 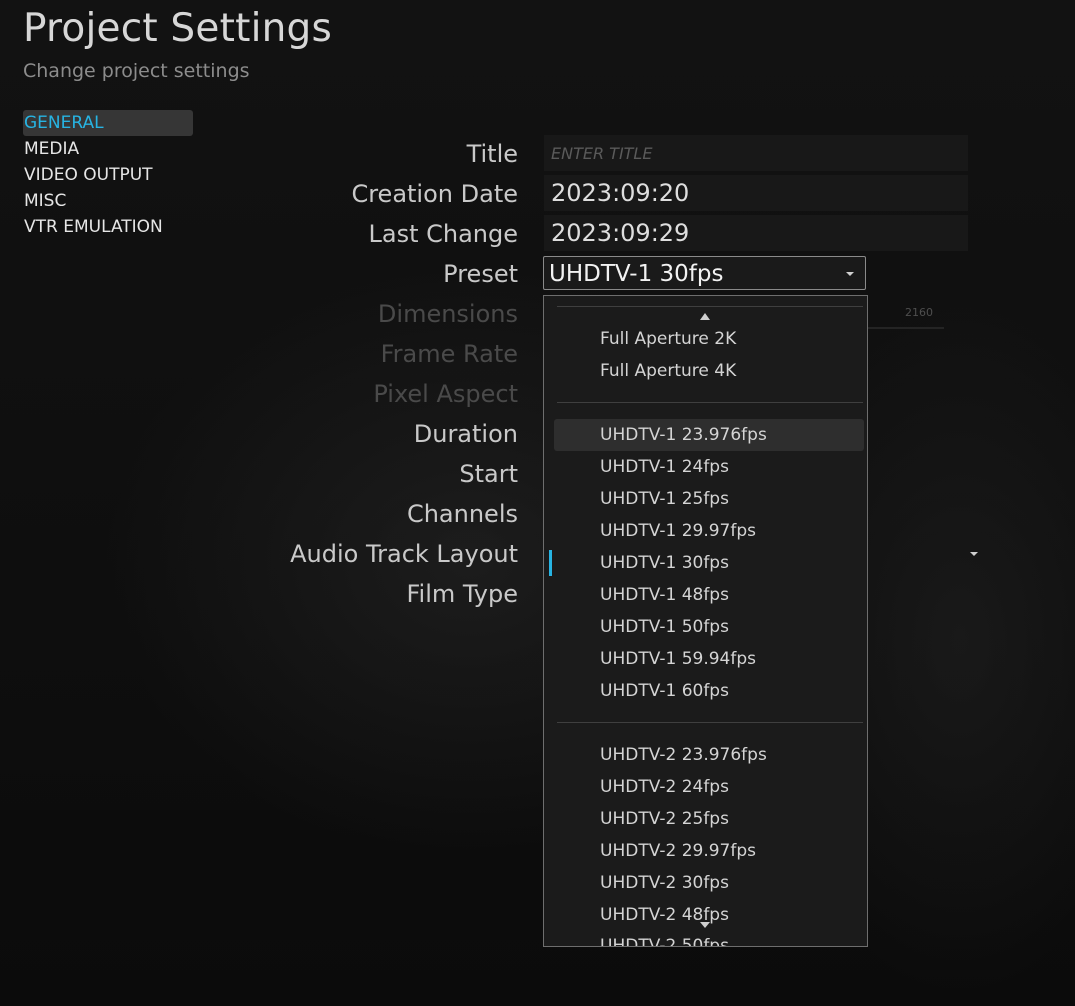 I want to click on preset-option: UHDTV-2 25fps, so click(x=709, y=819).